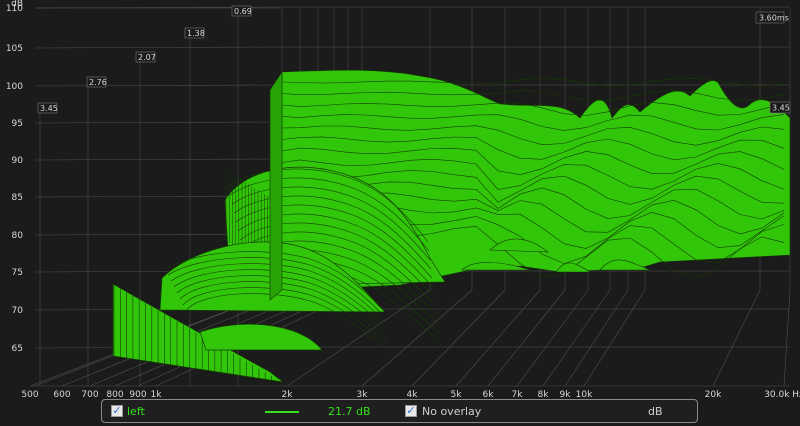 This screenshot has height=426, width=800. What do you see at coordinates (411, 411) in the screenshot?
I see `overlay-checkbox: ✓` at bounding box center [411, 411].